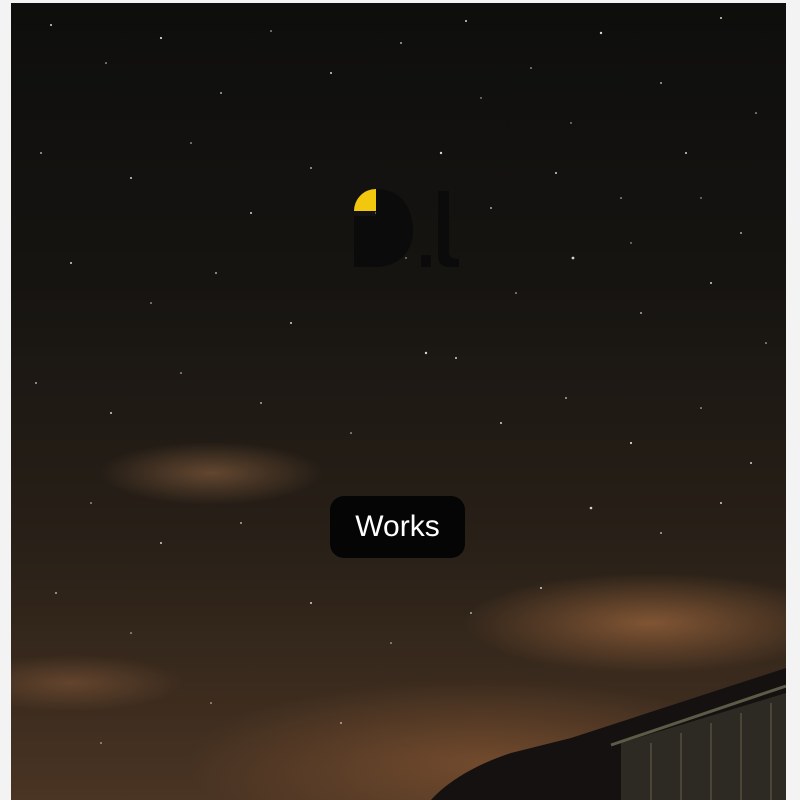 The height and width of the screenshot is (800, 800). What do you see at coordinates (397, 527) in the screenshot?
I see `works-button: Works` at bounding box center [397, 527].